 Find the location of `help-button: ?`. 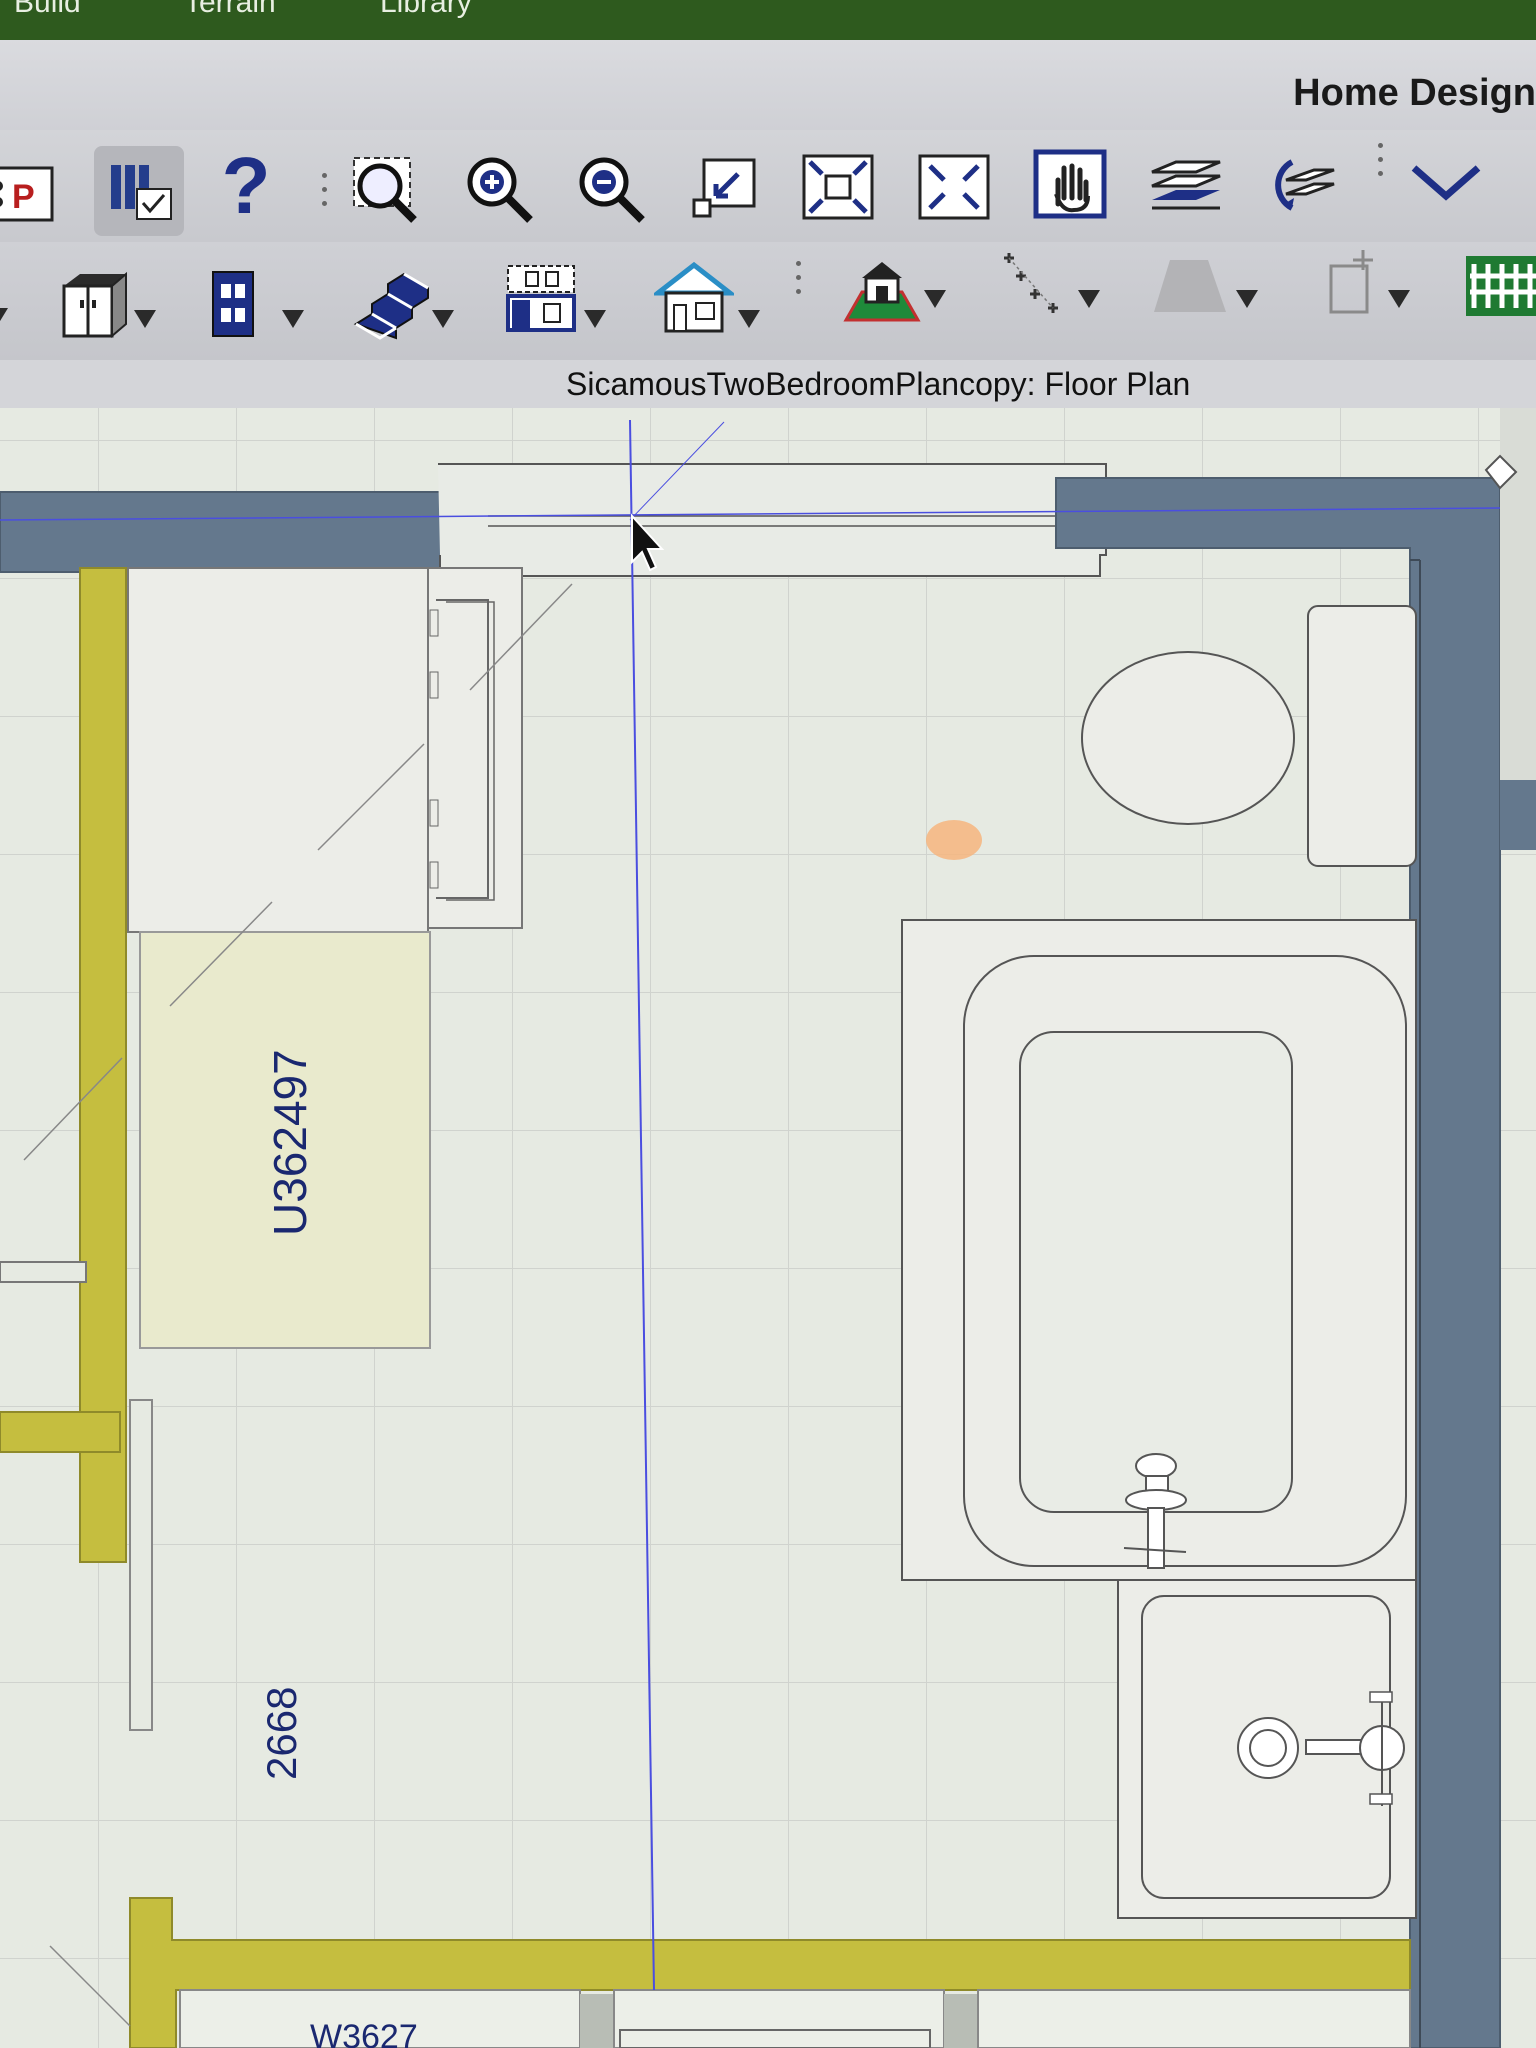

help-button: ? is located at coordinates (246, 186).